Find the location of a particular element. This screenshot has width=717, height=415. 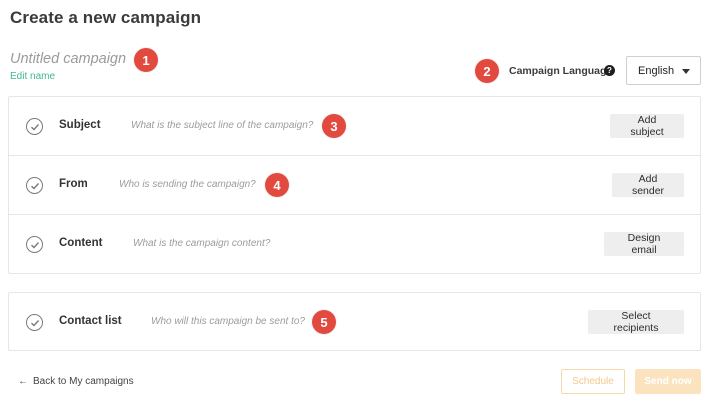

content-label: Content is located at coordinates (81, 243).